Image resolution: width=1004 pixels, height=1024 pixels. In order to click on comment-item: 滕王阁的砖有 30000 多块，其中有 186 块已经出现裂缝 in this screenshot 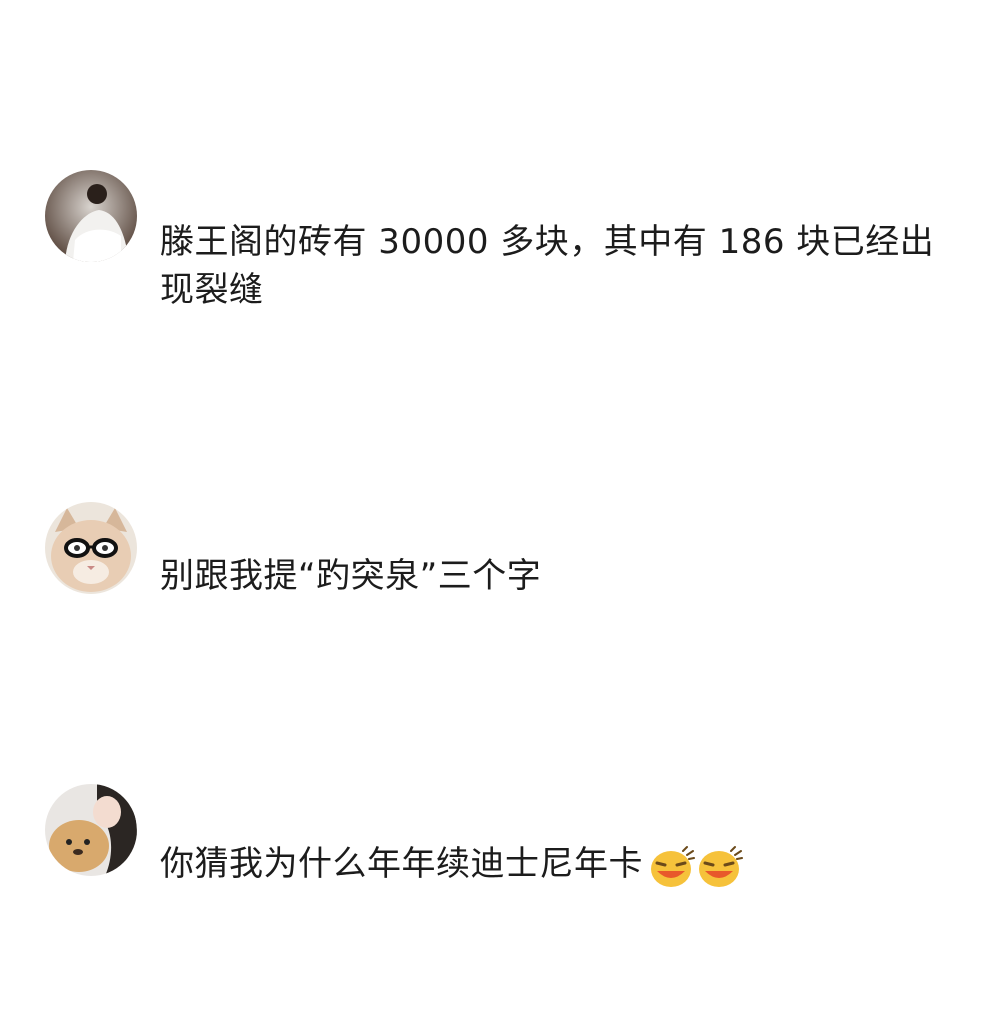, I will do `click(504, 245)`.